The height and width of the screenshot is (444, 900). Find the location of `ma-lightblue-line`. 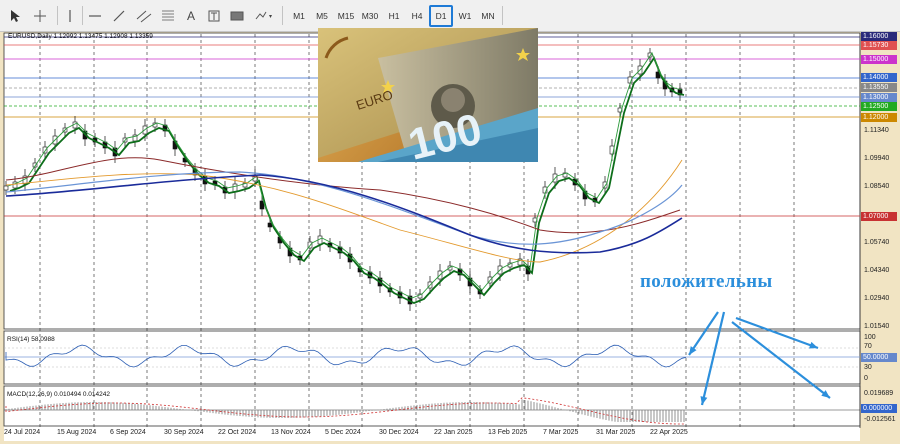

ma-lightblue-line is located at coordinates (344, 208).